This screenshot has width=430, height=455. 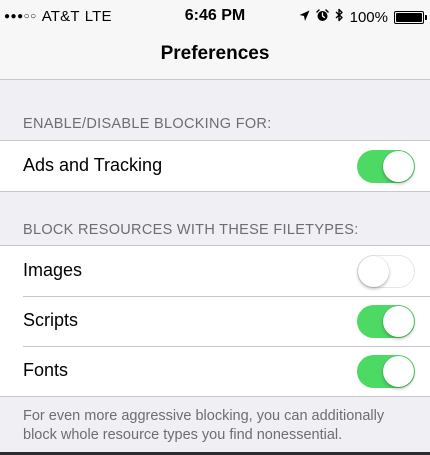 I want to click on battery-percent: 100%, so click(x=368, y=17).